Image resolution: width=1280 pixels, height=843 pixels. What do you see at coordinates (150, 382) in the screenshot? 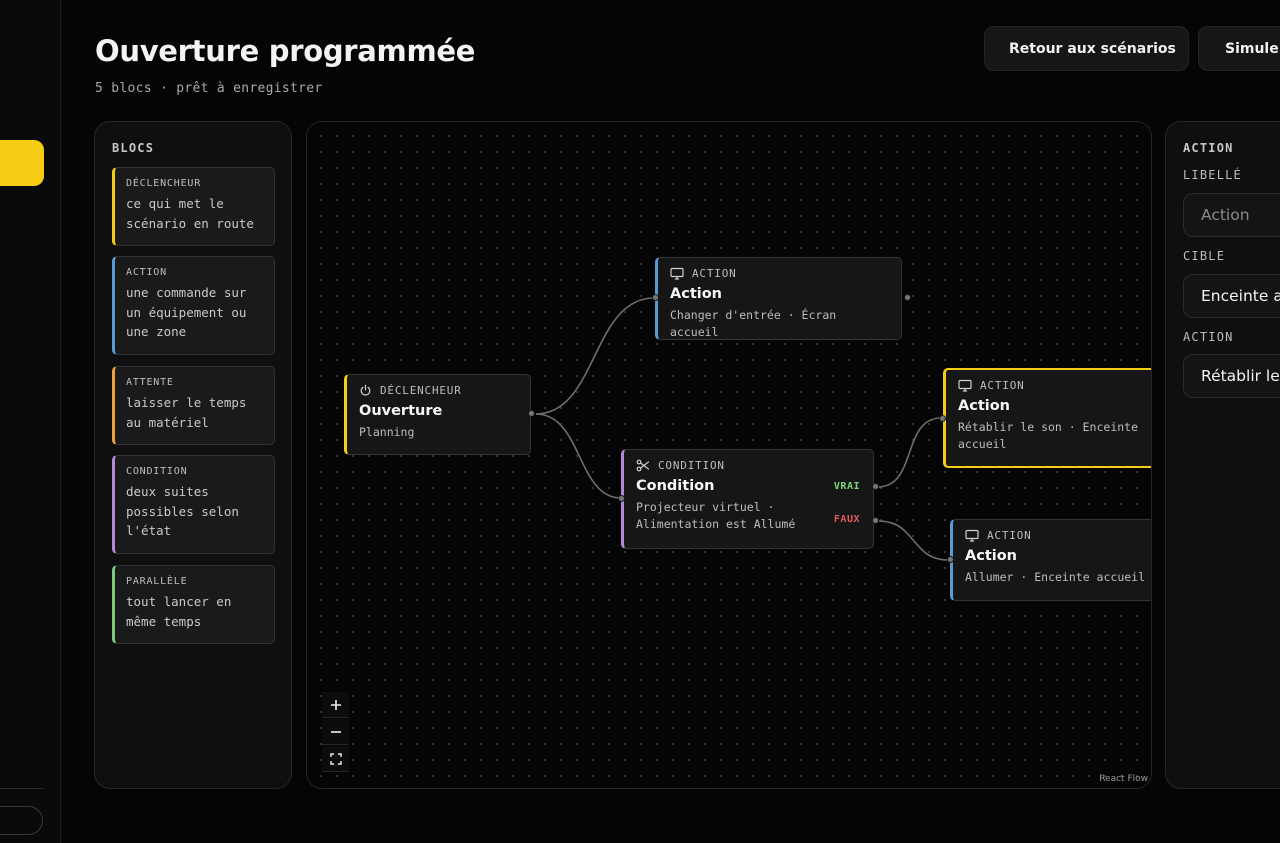
I see `palette-item-kind: ATTENTE` at bounding box center [150, 382].